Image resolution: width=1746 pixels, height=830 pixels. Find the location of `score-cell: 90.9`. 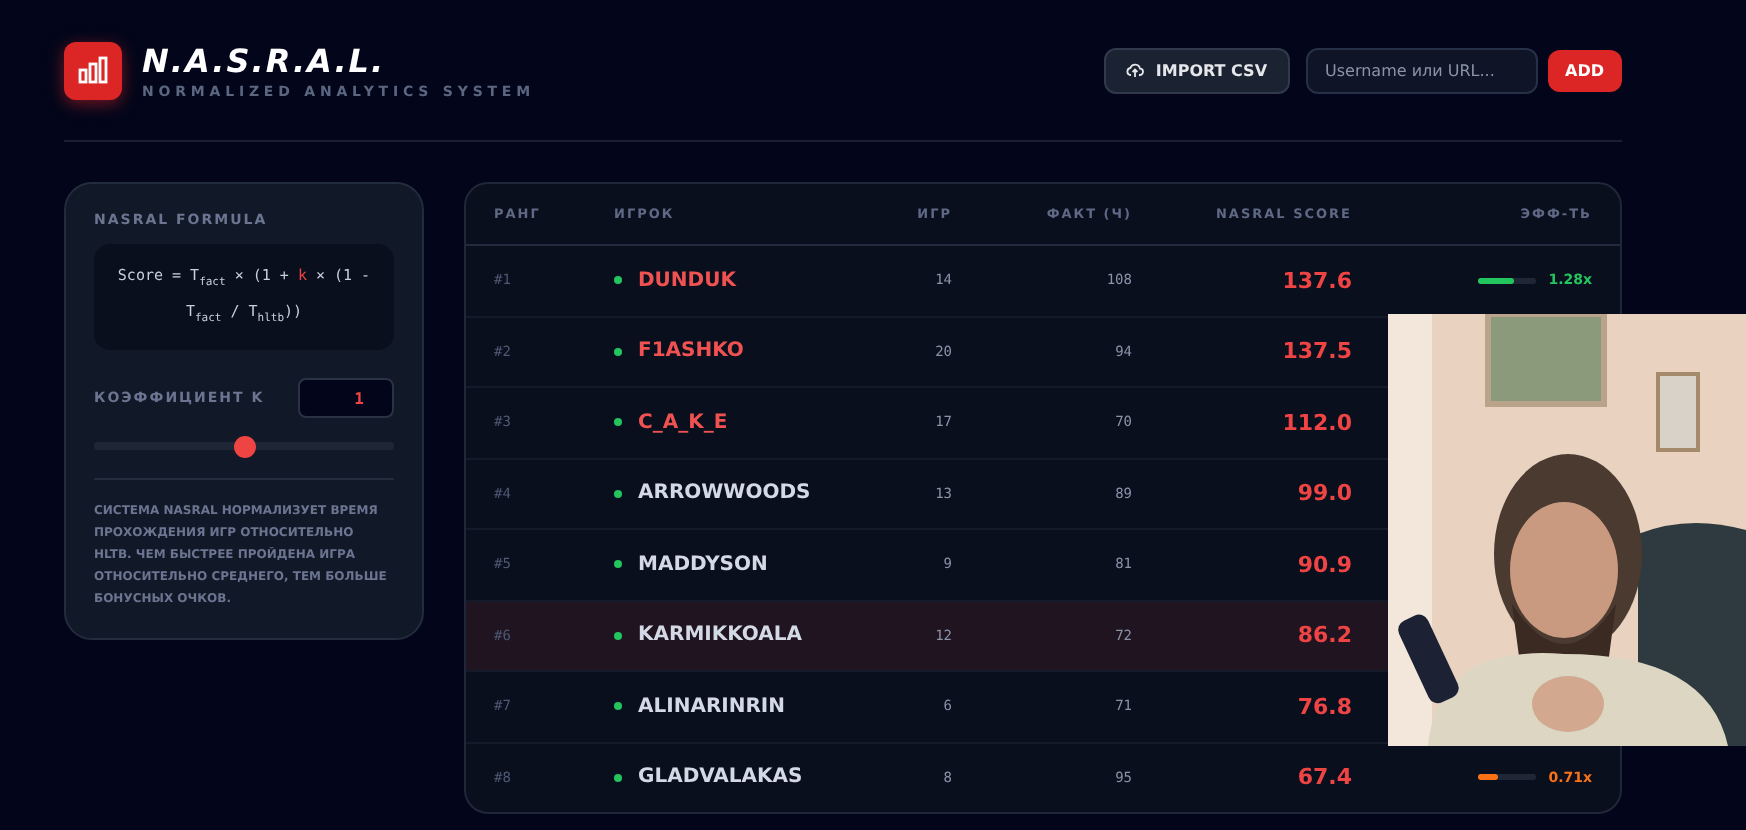

score-cell: 90.9 is located at coordinates (1324, 564).